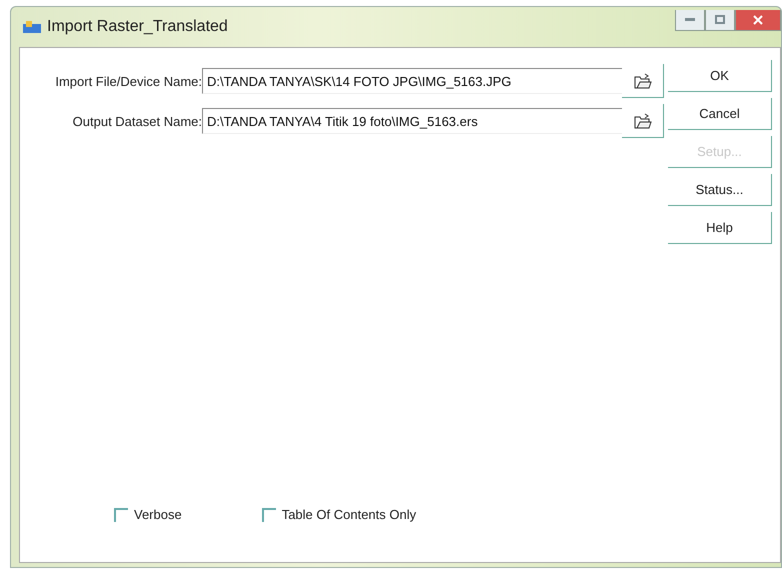 The height and width of the screenshot is (571, 782). What do you see at coordinates (137, 27) in the screenshot?
I see `window-title: Import Raster_Translated` at bounding box center [137, 27].